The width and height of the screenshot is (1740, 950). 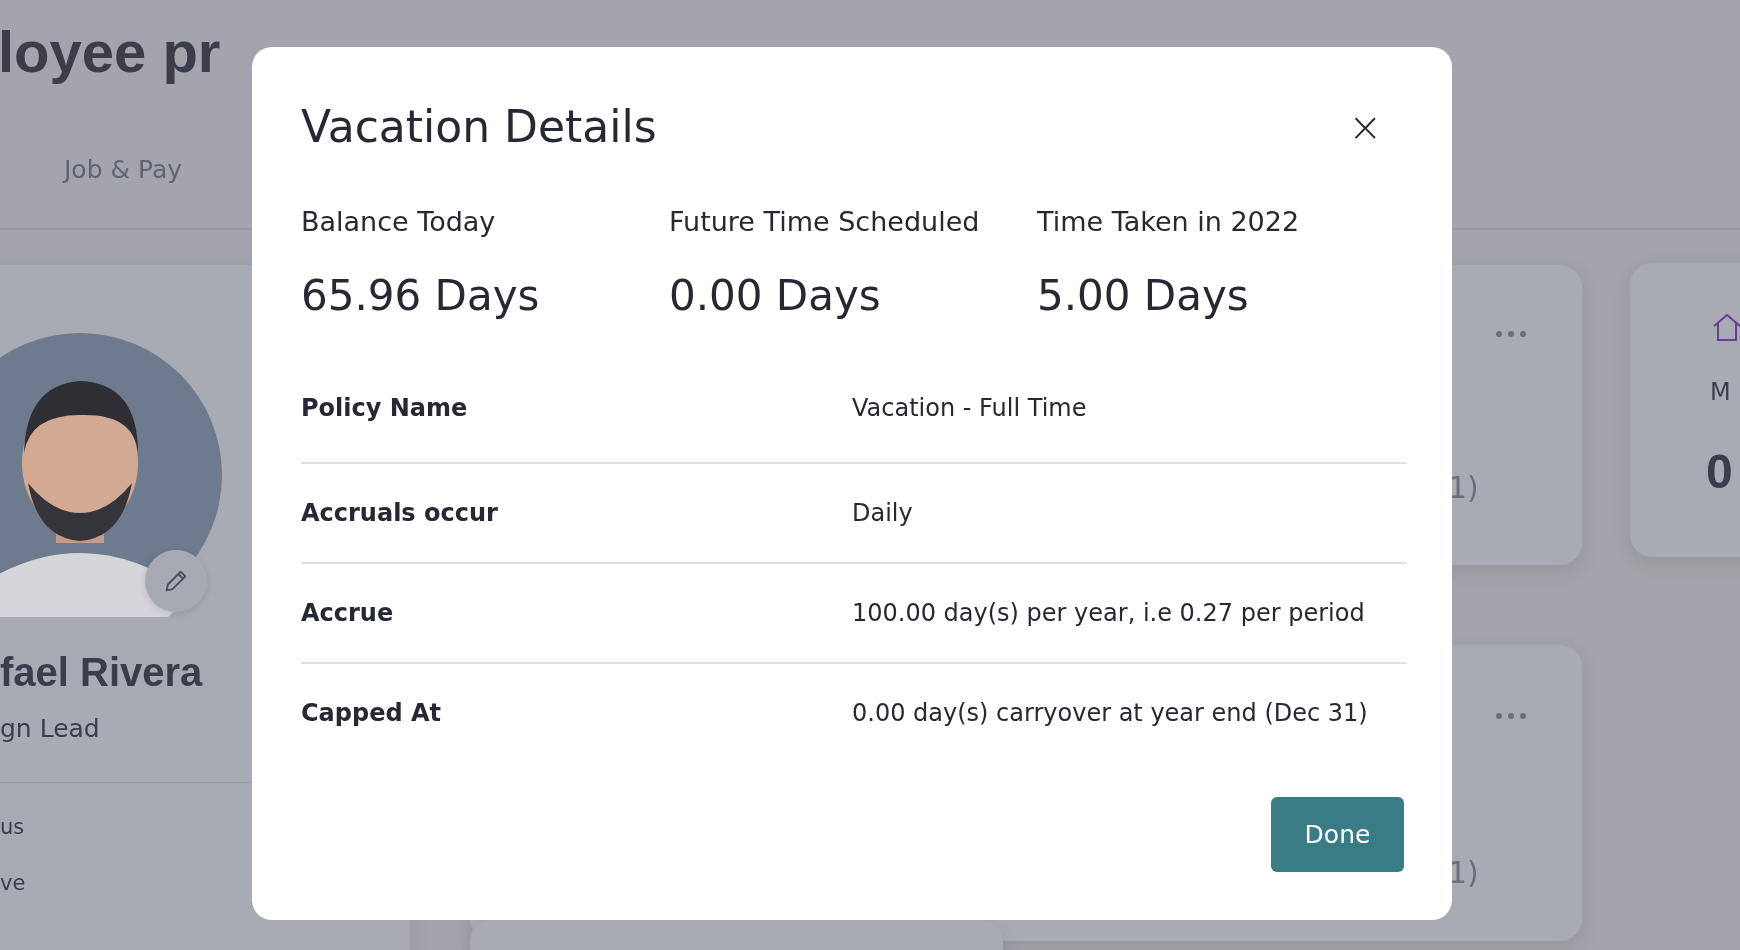 What do you see at coordinates (970, 408) in the screenshot?
I see `detail-value: Vacation - Full Time` at bounding box center [970, 408].